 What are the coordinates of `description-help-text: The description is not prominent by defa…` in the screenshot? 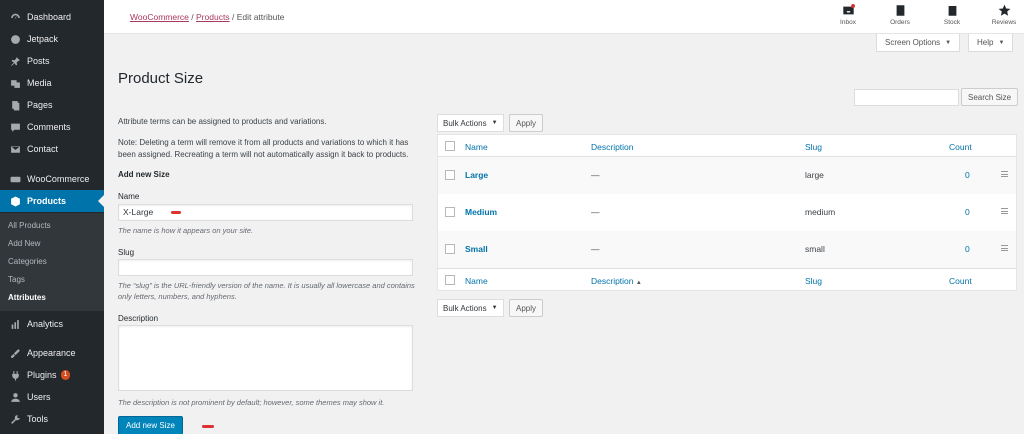 It's located at (251, 402).